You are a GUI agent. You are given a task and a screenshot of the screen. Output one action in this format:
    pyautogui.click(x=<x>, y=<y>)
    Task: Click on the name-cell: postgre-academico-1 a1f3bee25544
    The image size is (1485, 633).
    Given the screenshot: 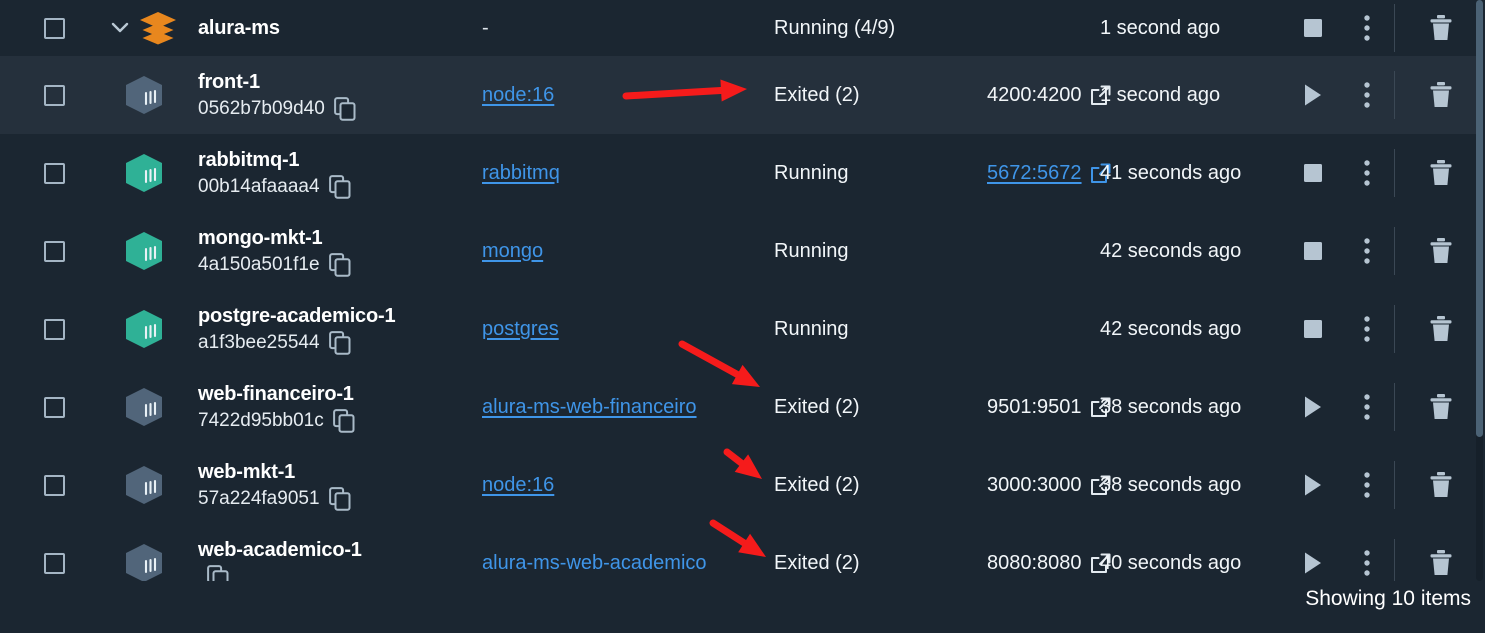 What is the action you would take?
    pyautogui.click(x=338, y=329)
    